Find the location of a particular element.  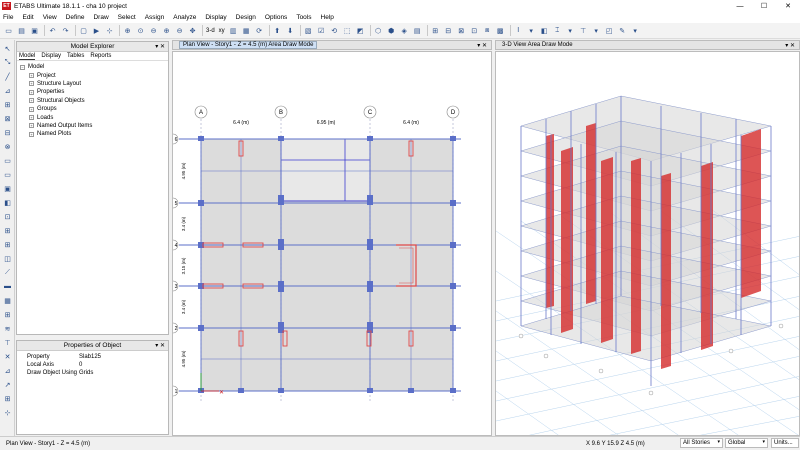

draw-i-beam-icon: ⌶ is located at coordinates (557, 30).